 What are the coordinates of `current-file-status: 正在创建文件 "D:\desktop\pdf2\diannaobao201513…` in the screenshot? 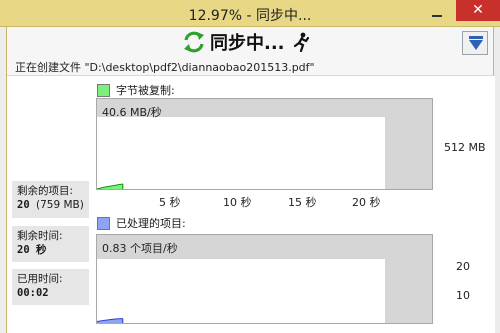 It's located at (165, 67).